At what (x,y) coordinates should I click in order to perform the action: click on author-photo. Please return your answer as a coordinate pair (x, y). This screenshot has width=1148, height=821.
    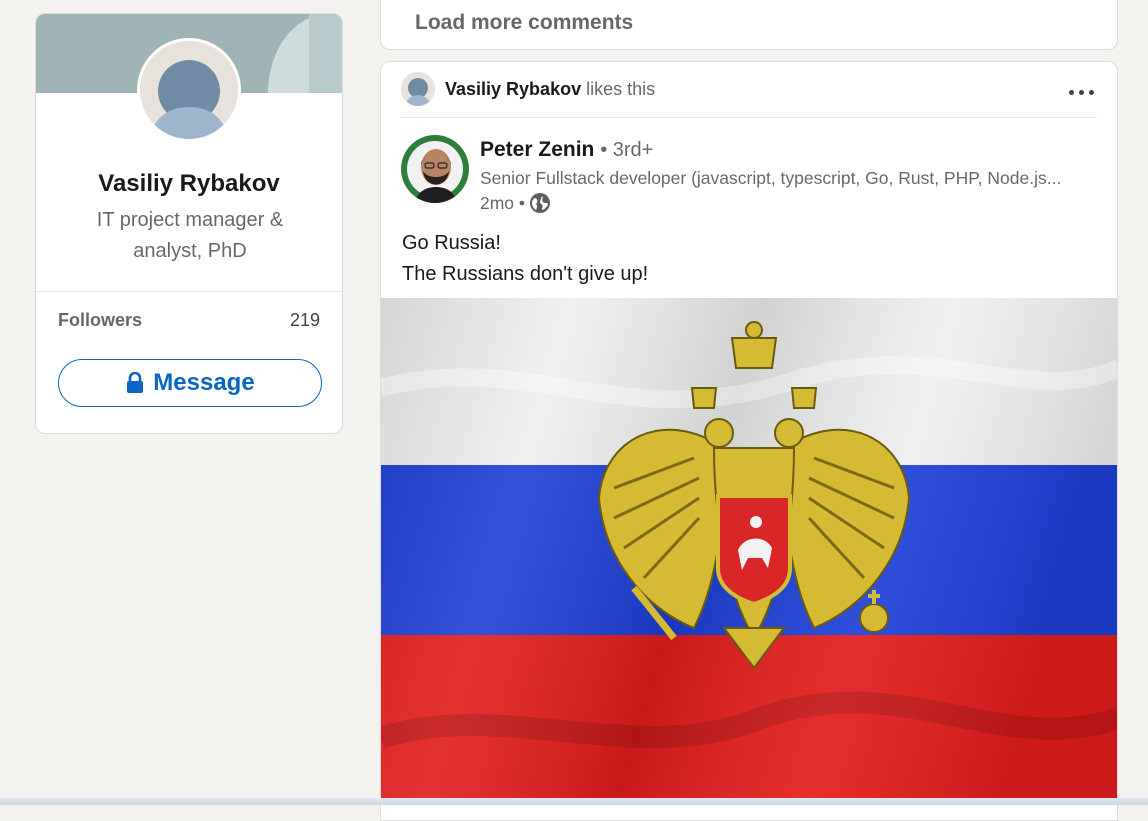
    Looking at the image, I should click on (435, 169).